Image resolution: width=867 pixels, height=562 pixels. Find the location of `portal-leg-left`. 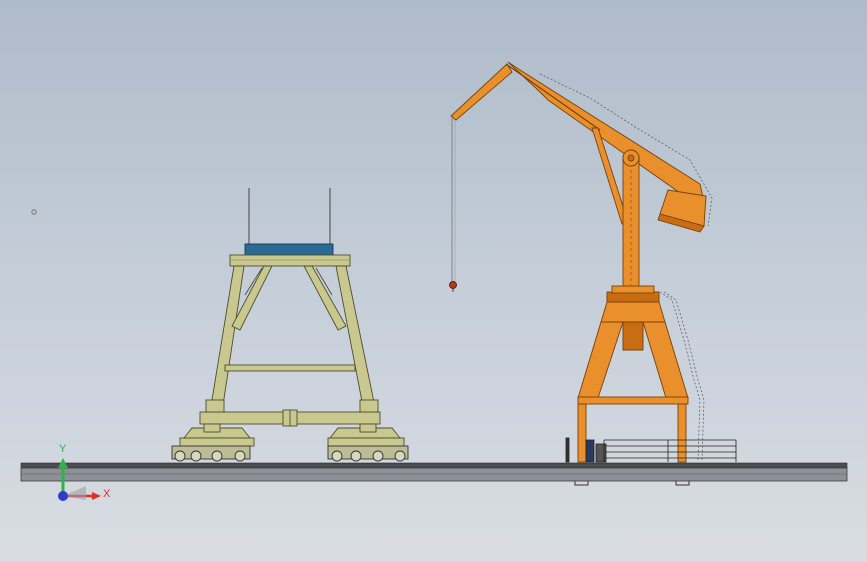

portal-leg-left is located at coordinates (600, 360).